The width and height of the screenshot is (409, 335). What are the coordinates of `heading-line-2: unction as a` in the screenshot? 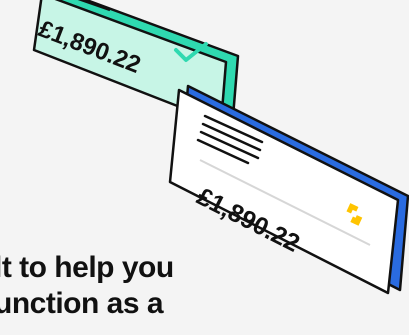 It's located at (82, 303).